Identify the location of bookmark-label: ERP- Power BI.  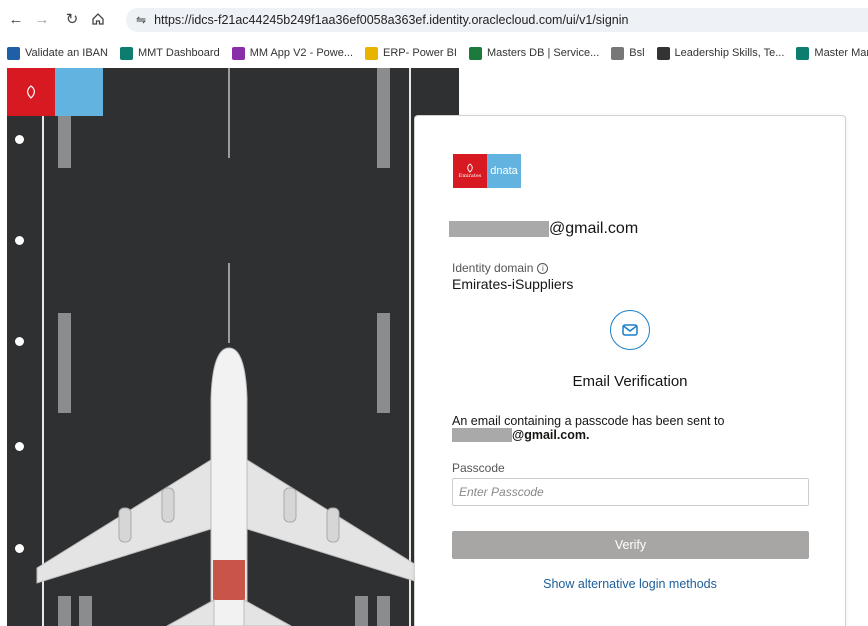
(420, 53).